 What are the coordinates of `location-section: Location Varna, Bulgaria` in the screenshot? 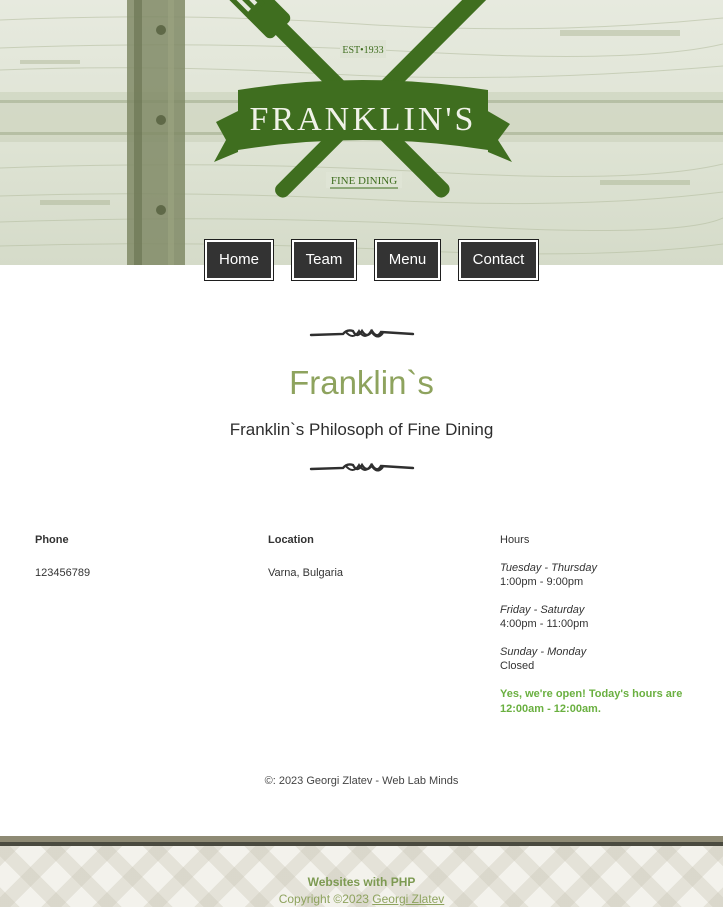 It's located at (368, 556).